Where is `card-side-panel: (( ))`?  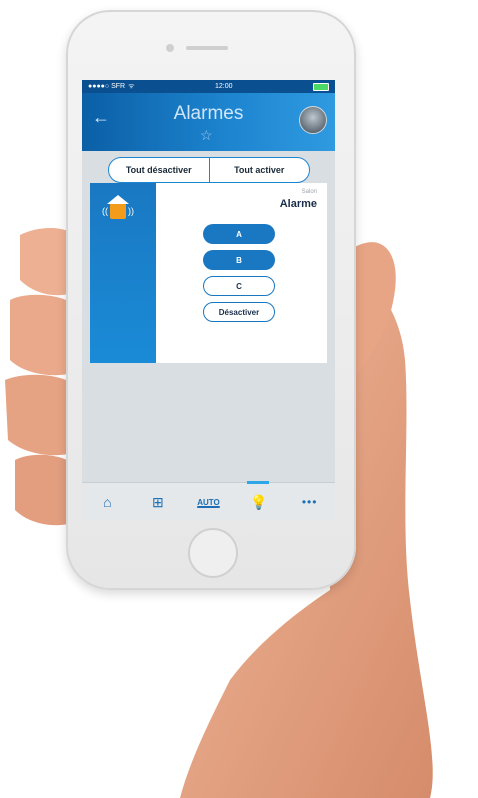 card-side-panel: (( )) is located at coordinates (123, 273).